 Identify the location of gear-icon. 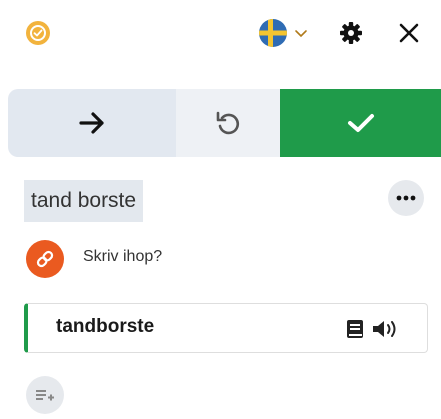
(351, 33).